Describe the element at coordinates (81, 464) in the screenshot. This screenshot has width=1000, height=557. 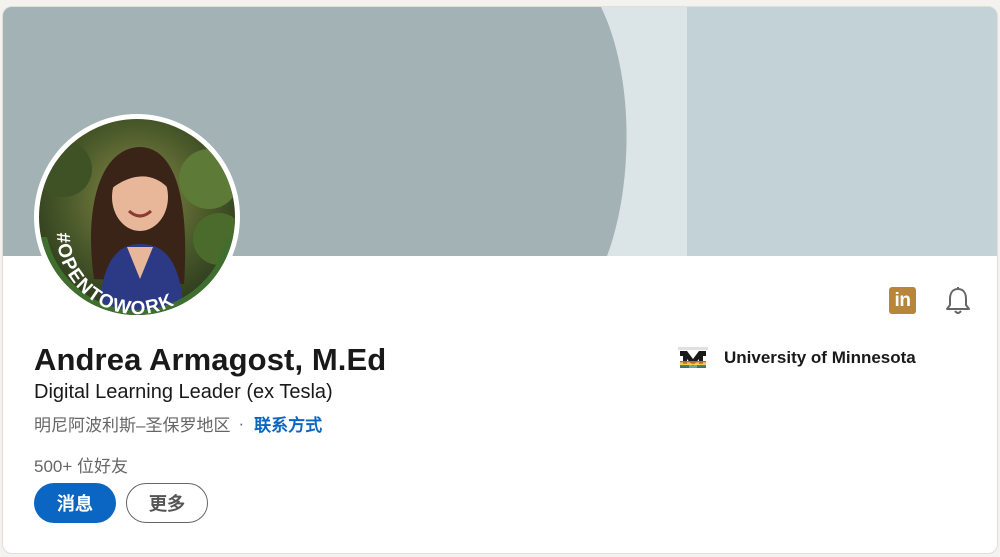
I see `connections-count: 500+ 位好友` at that location.